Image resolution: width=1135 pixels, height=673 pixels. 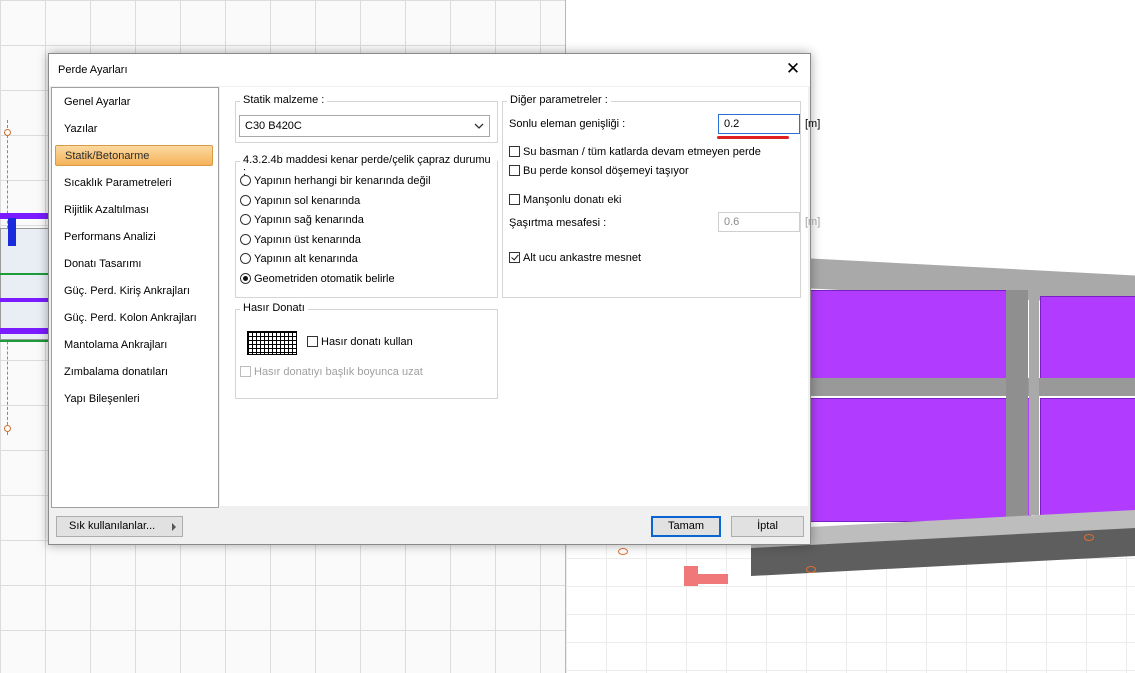 What do you see at coordinates (364, 126) in the screenshot?
I see `static-material-select: C30 B420C` at bounding box center [364, 126].